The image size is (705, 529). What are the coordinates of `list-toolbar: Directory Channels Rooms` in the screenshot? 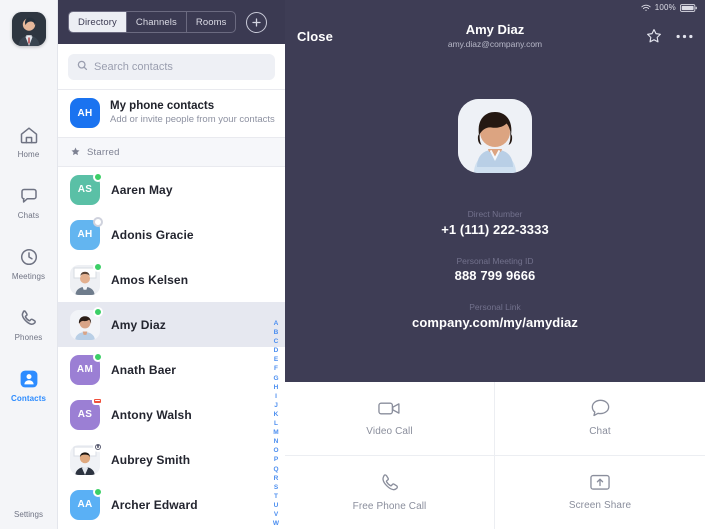 It's located at (171, 22).